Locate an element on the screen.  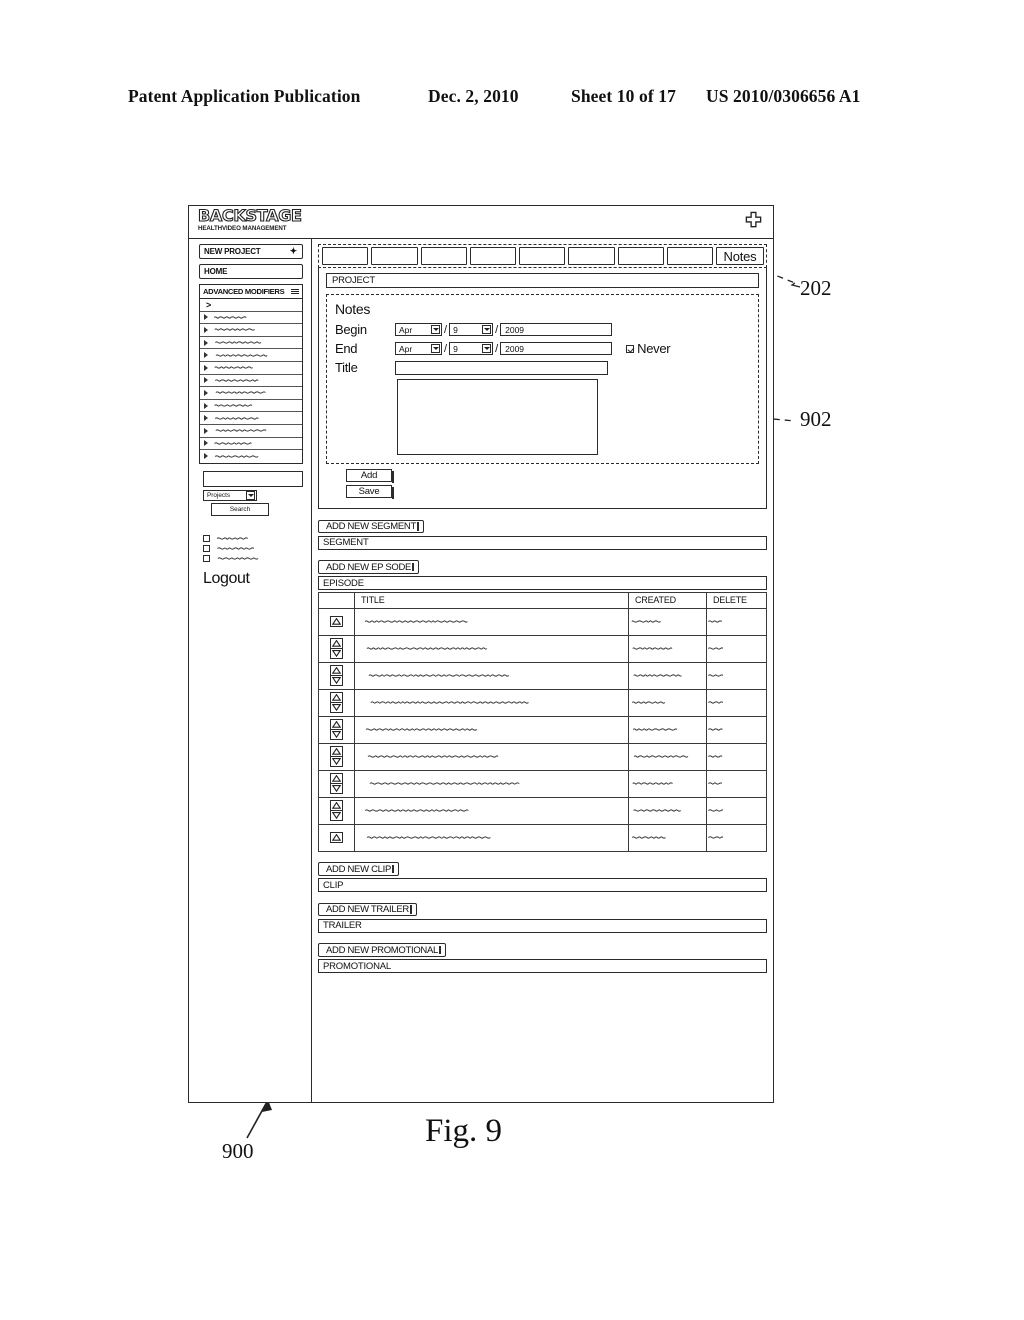
episode-table-body is located at coordinates (542, 729).